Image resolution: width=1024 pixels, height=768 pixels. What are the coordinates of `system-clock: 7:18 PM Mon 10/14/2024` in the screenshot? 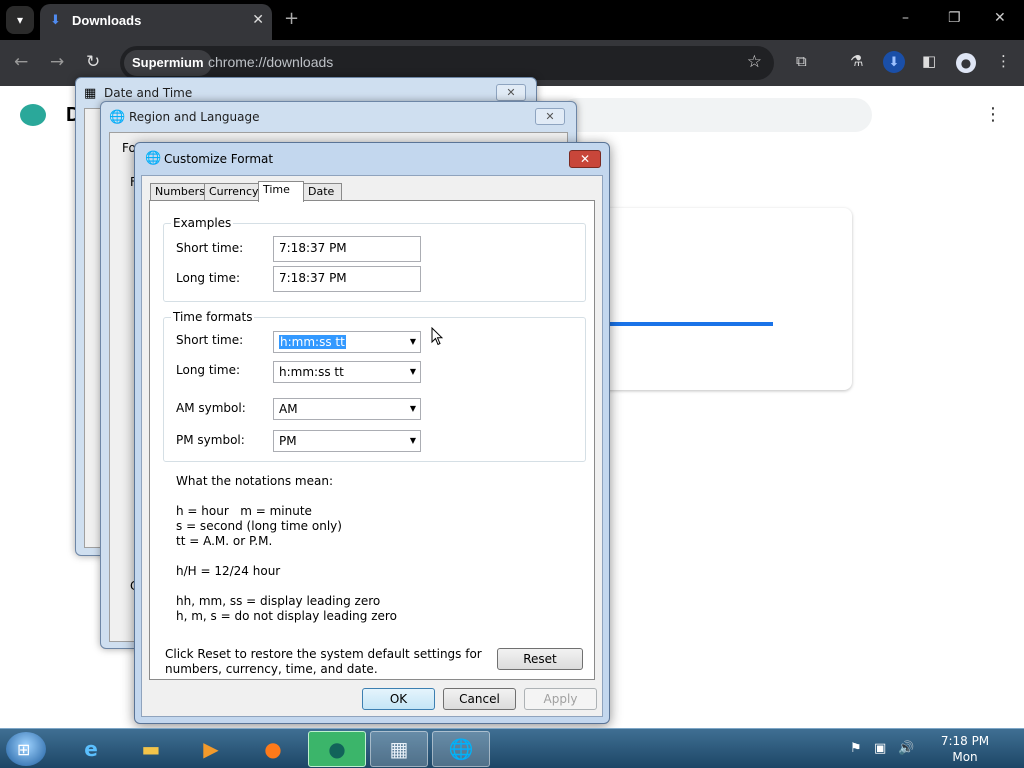 It's located at (965, 750).